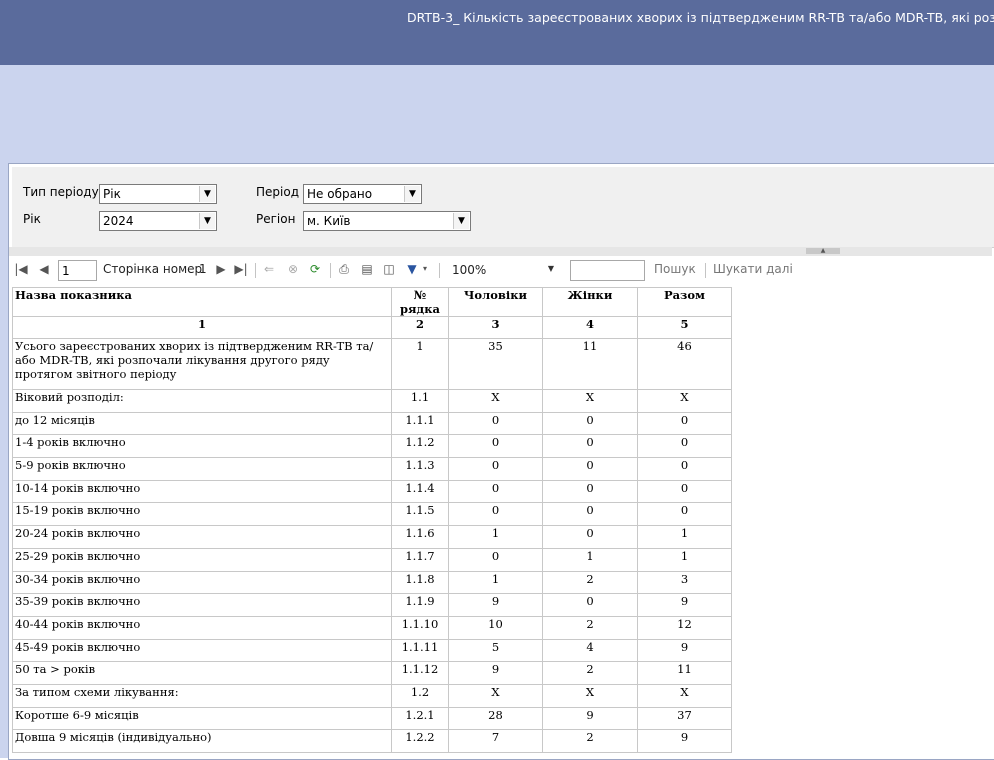 The image size is (994, 760). Describe the element at coordinates (495, 718) in the screenshot. I see `row-men: 28` at that location.